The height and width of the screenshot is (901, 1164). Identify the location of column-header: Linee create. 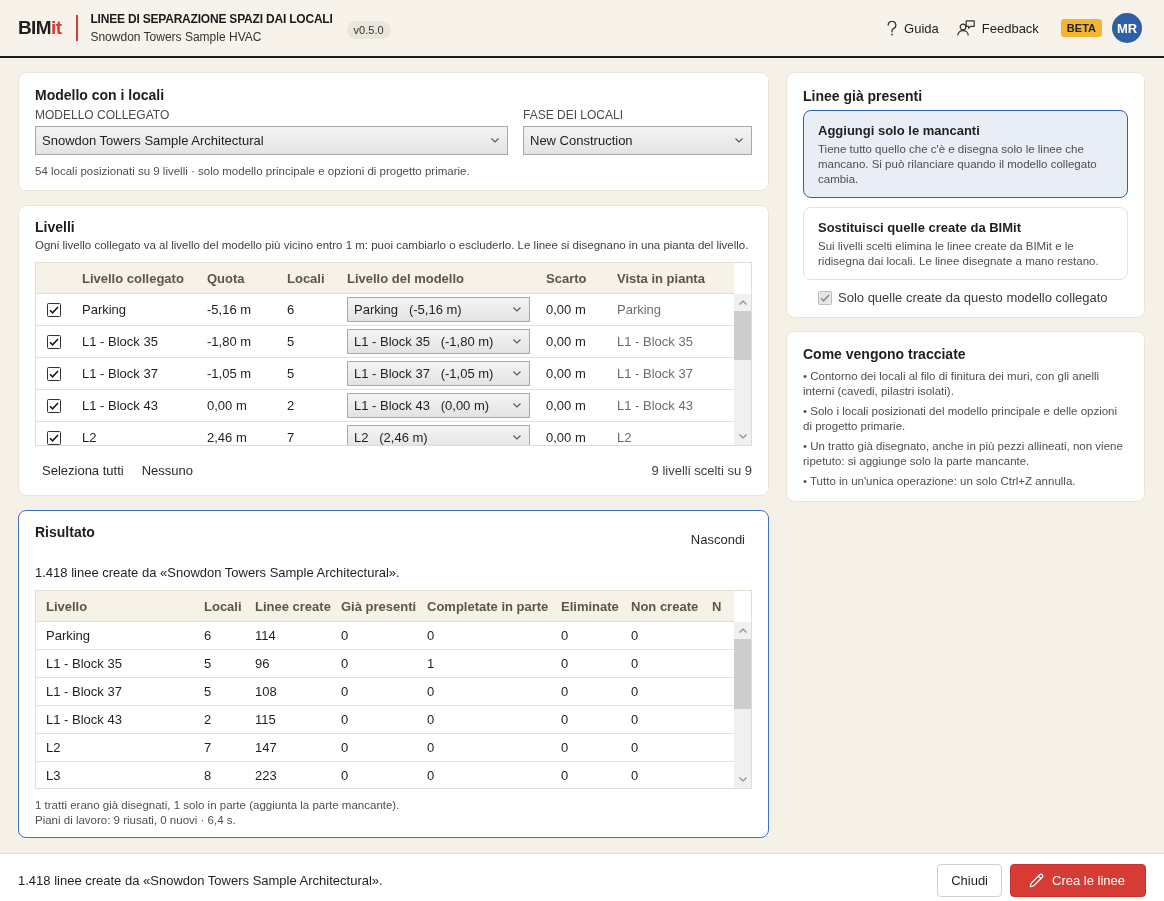
(292, 606).